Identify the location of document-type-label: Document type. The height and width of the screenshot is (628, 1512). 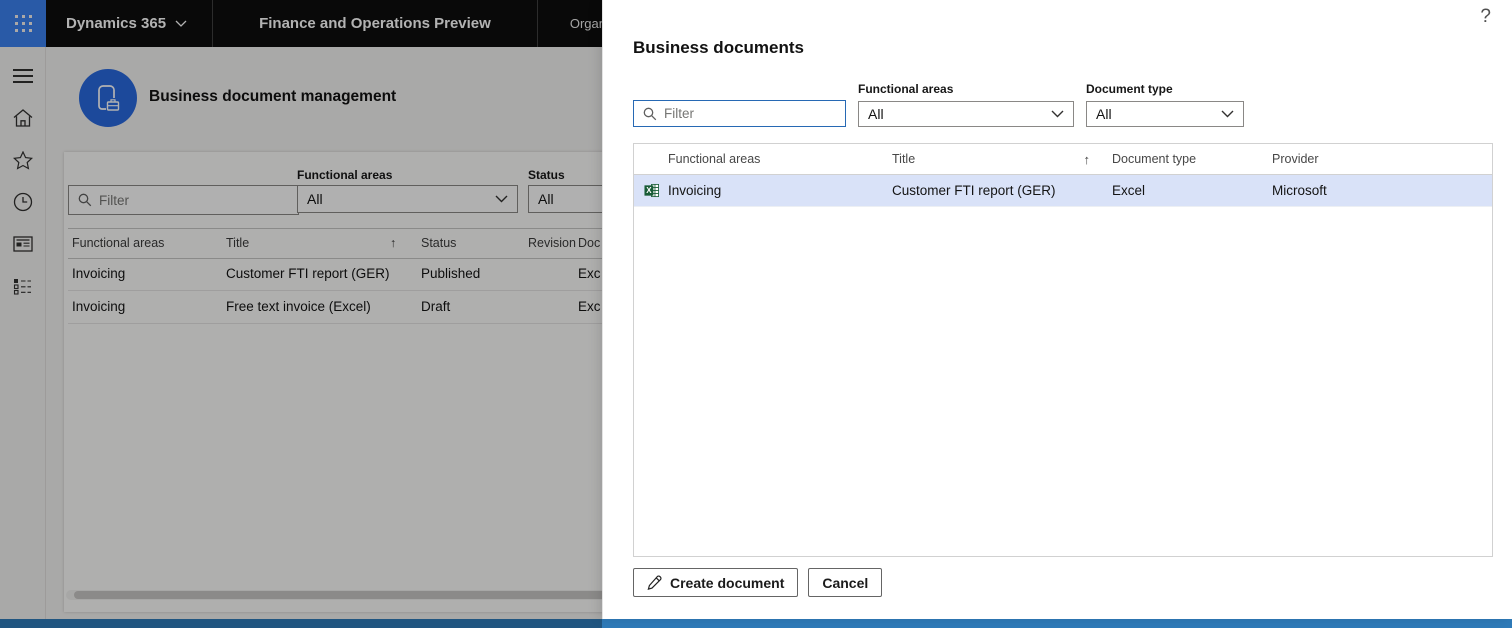
(1129, 89).